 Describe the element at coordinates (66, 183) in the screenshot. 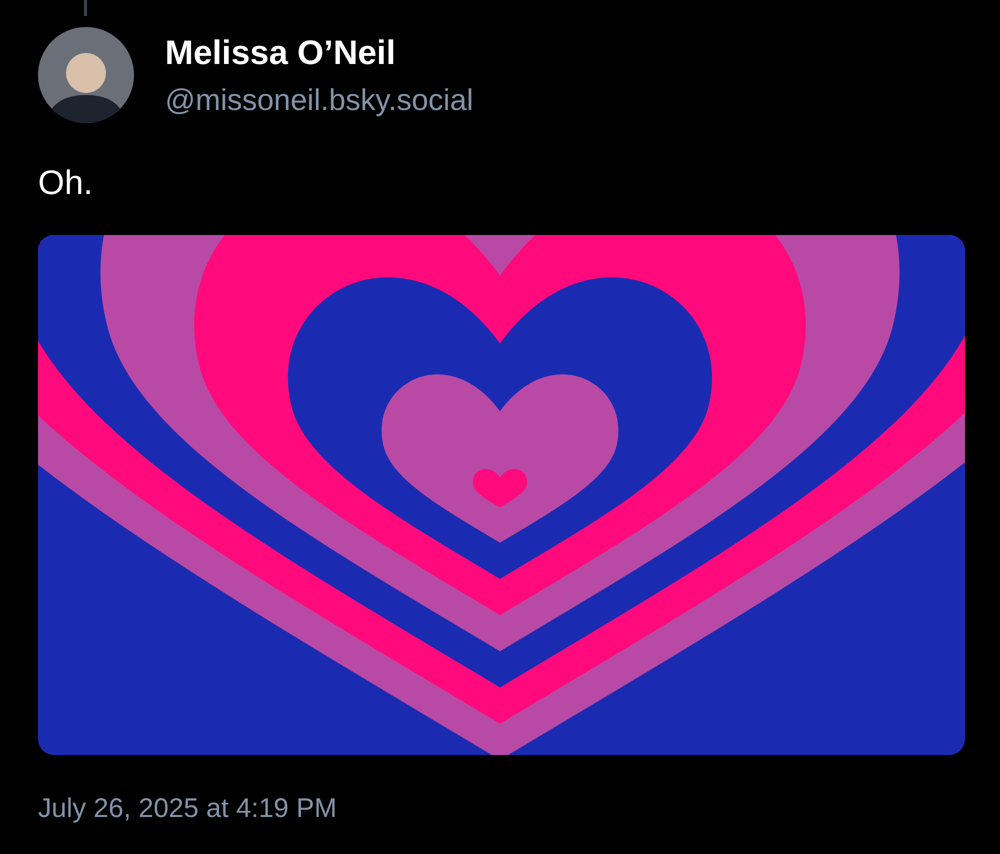

I see `post-text: Oh.` at that location.